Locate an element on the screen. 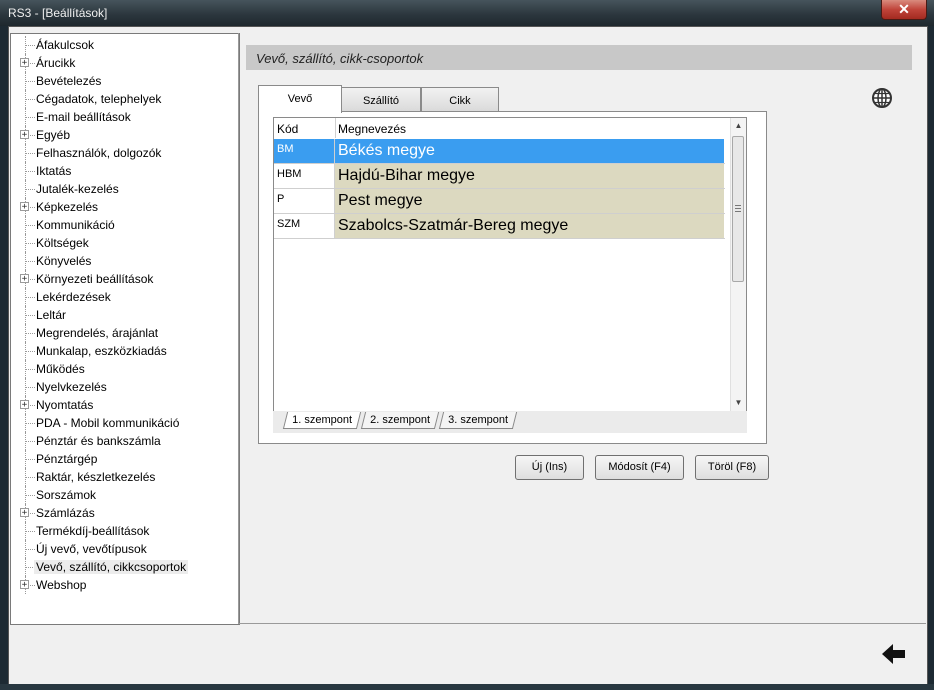  tree-item-label: E-mail beállítások is located at coordinates (83, 117).